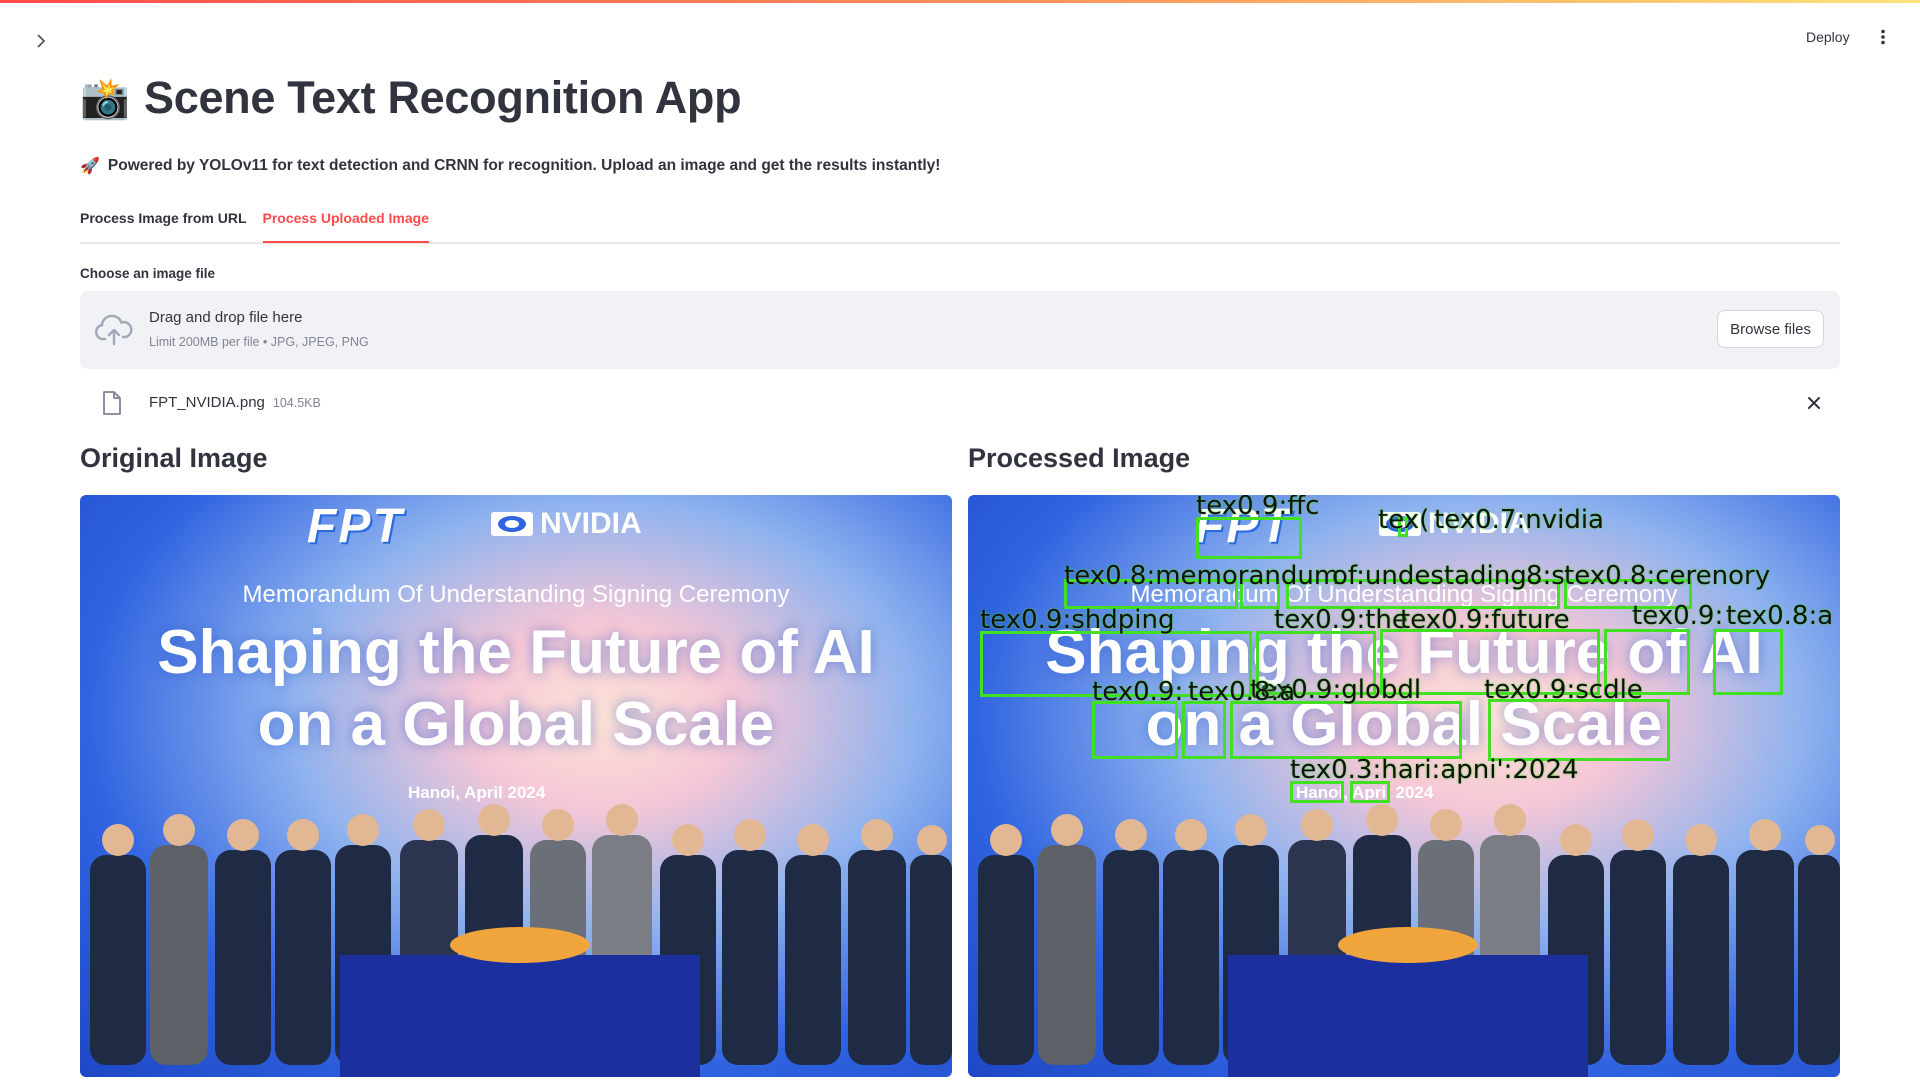  Describe the element at coordinates (1563, 690) in the screenshot. I see `detection-label: tex0.9:scdle` at that location.